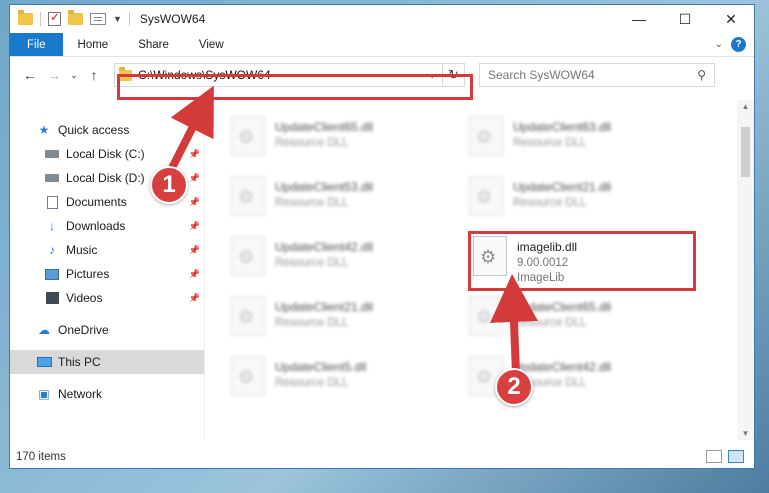  I want to click on star-icon: ★, so click(44, 130).